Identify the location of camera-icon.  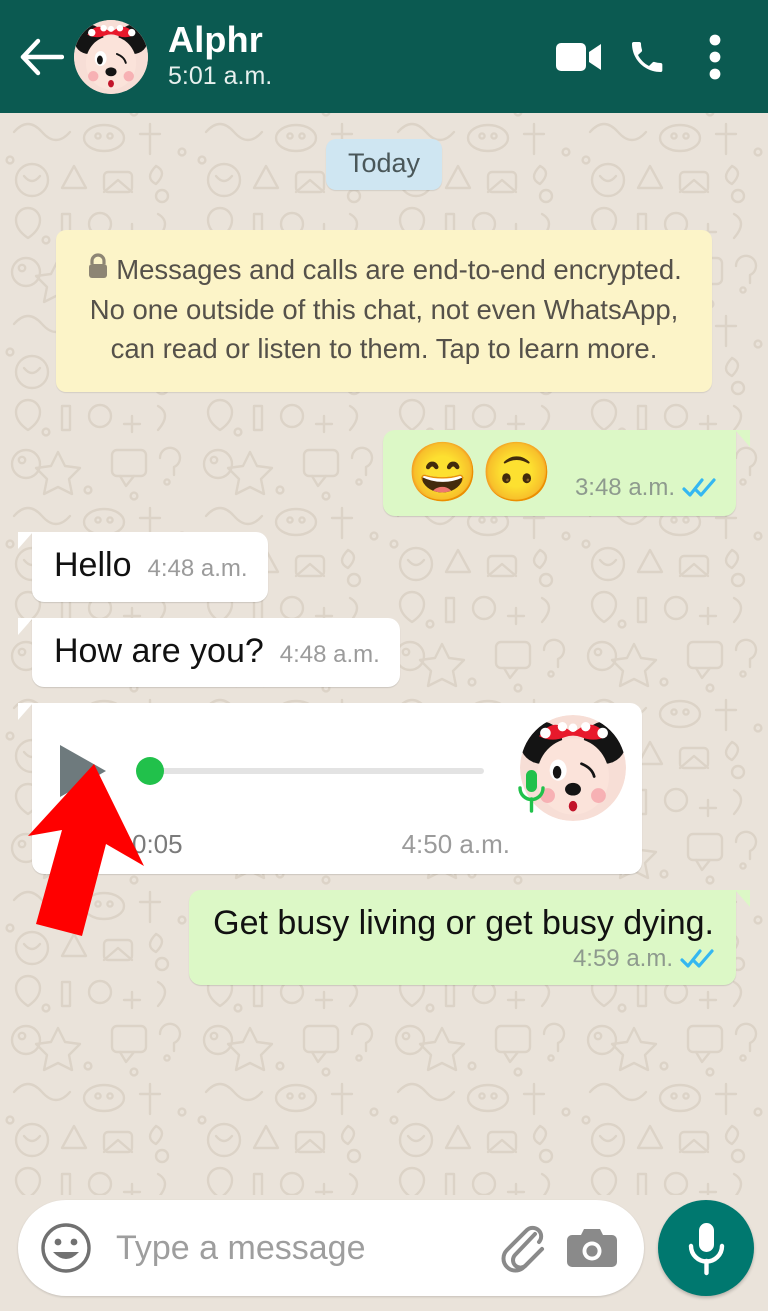
(592, 1248).